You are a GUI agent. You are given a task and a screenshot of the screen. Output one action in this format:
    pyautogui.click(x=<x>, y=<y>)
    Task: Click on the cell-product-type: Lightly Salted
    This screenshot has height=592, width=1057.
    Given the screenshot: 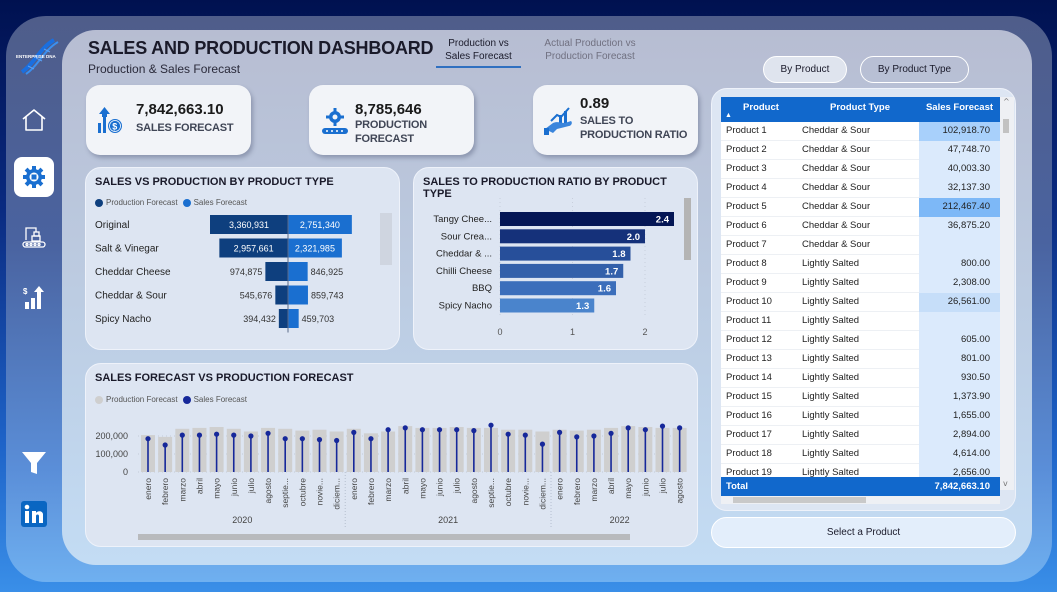 What is the action you would take?
    pyautogui.click(x=831, y=301)
    